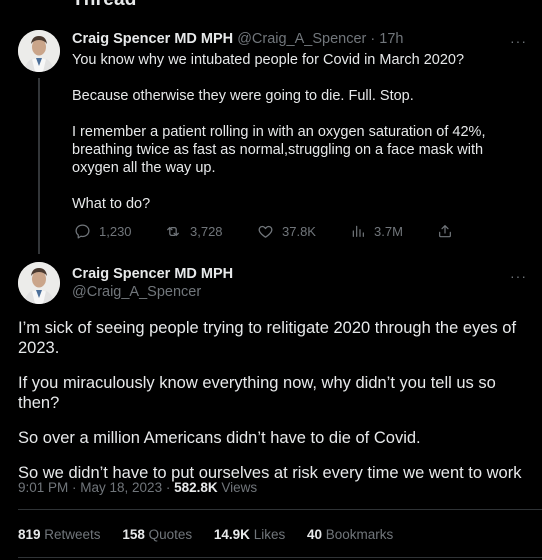  I want to click on view-count: 3.7M, so click(388, 231).